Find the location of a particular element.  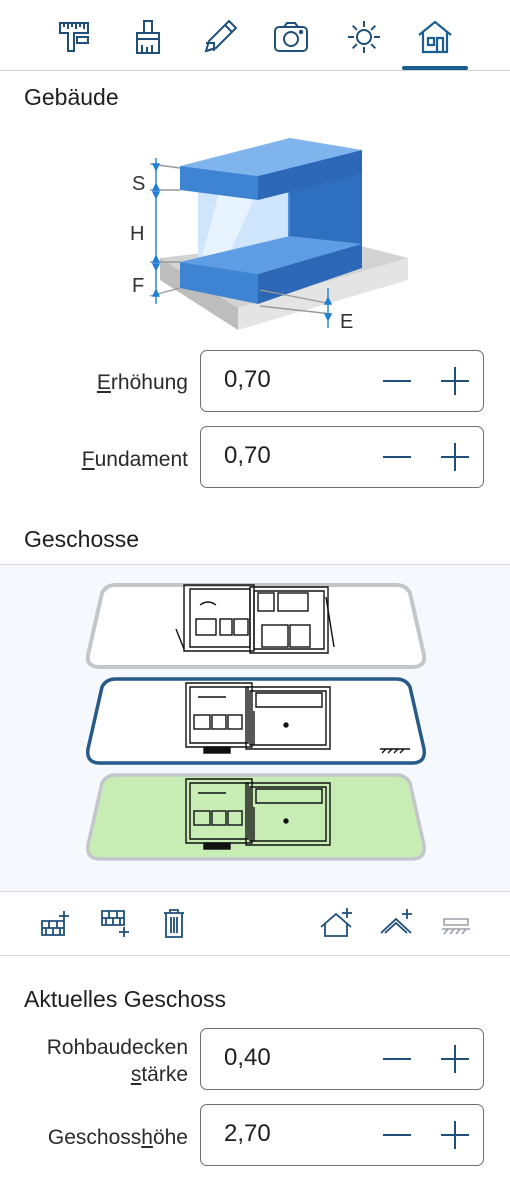

building-diagram: S H F E is located at coordinates (269, 235).